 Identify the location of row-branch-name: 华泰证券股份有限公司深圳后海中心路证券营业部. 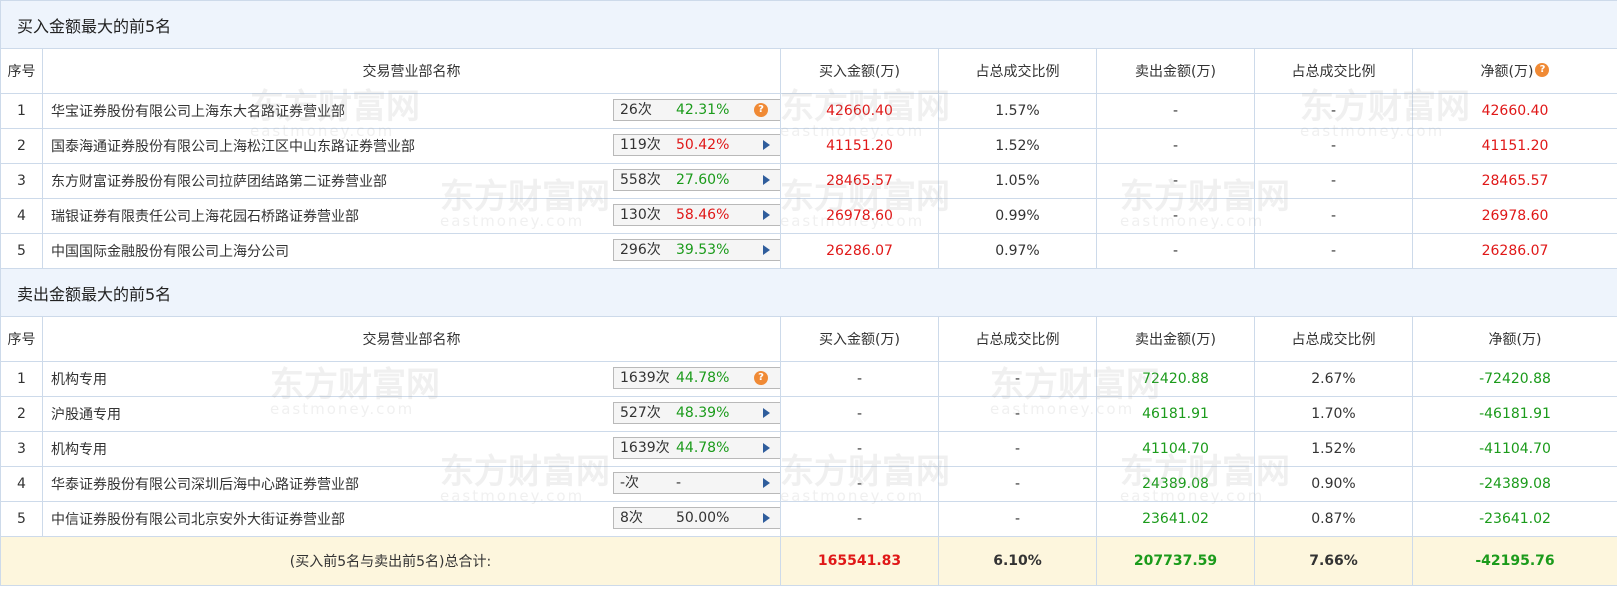
(205, 484).